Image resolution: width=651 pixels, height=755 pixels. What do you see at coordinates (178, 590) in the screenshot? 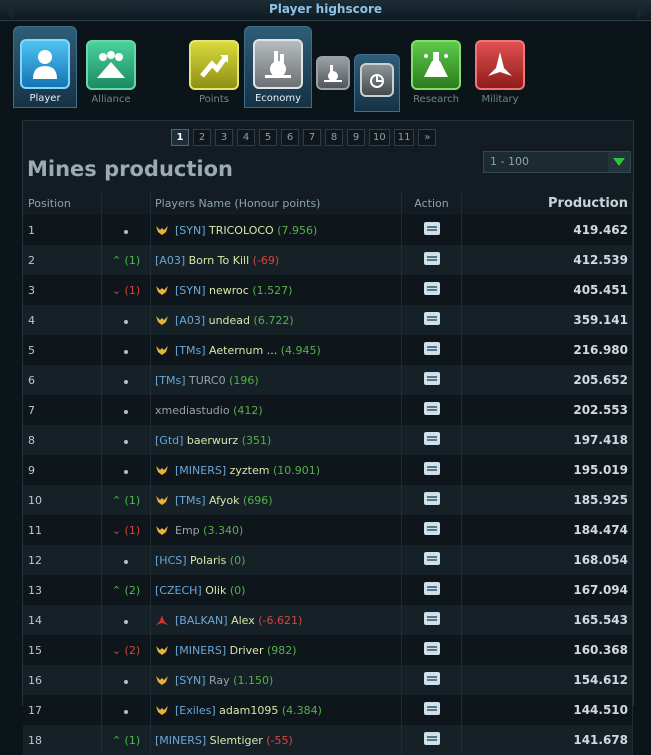
I see `alliance-tag: [CZECH]` at bounding box center [178, 590].